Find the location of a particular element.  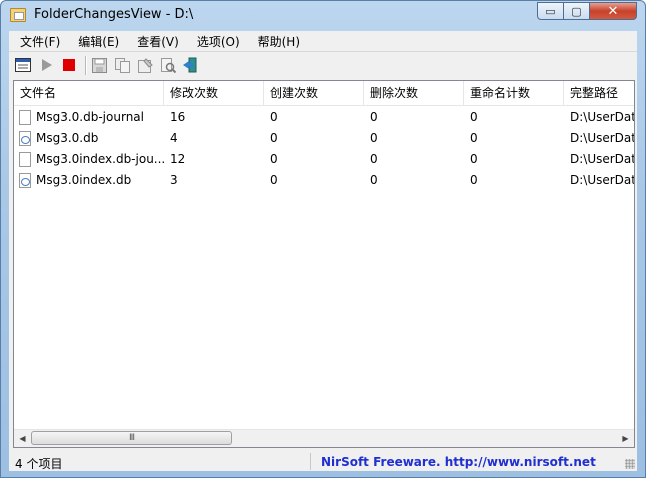

minimize-icon: ▭ is located at coordinates (550, 11).